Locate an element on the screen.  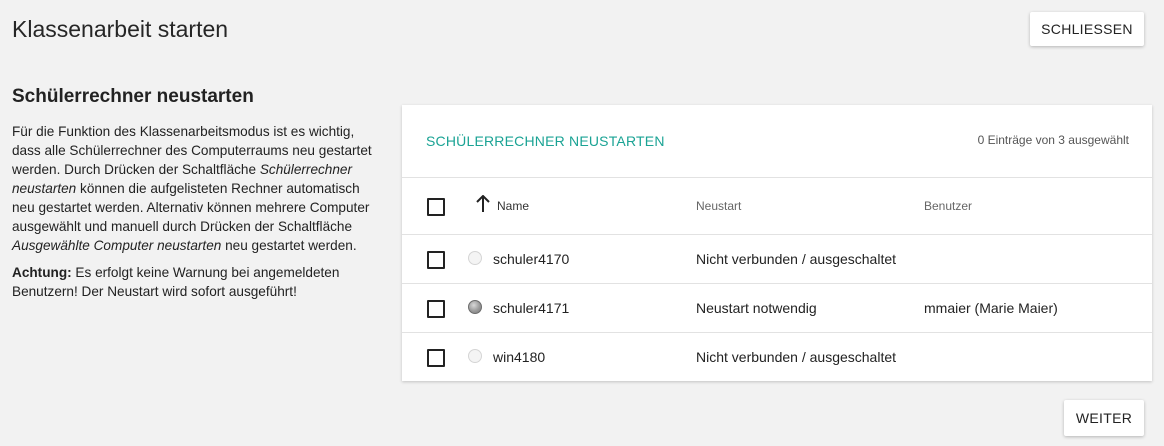
sort-ascending-icon is located at coordinates (483, 204).